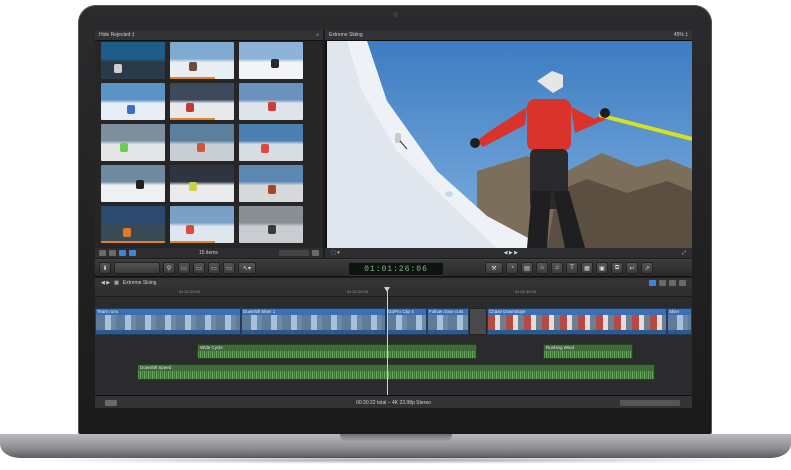  I want to click on laptop-shadow, so click(395, 460).